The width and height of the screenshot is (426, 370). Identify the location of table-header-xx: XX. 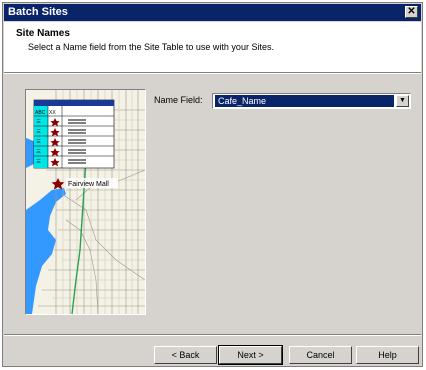
(52, 113).